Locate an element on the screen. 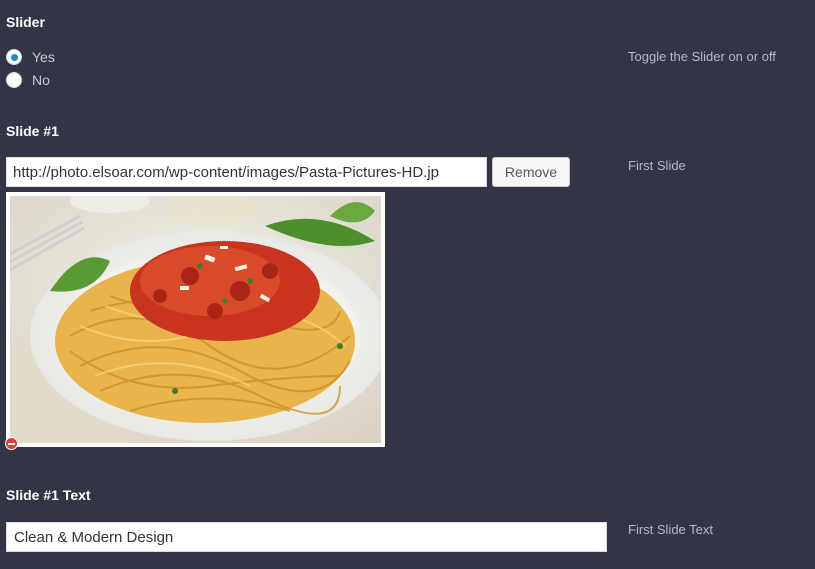 Image resolution: width=815 pixels, height=569 pixels. slider-title: Slider is located at coordinates (25, 22).